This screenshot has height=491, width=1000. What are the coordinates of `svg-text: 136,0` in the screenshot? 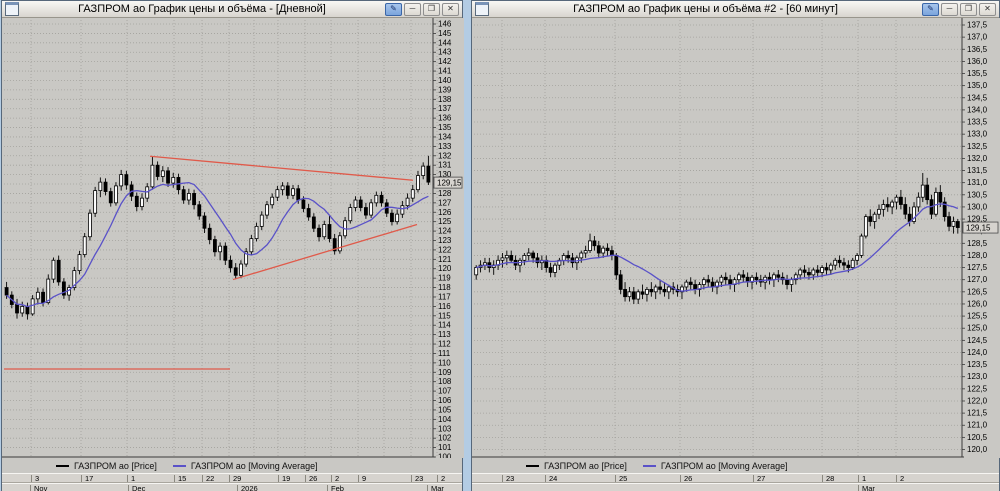 It's located at (977, 61).